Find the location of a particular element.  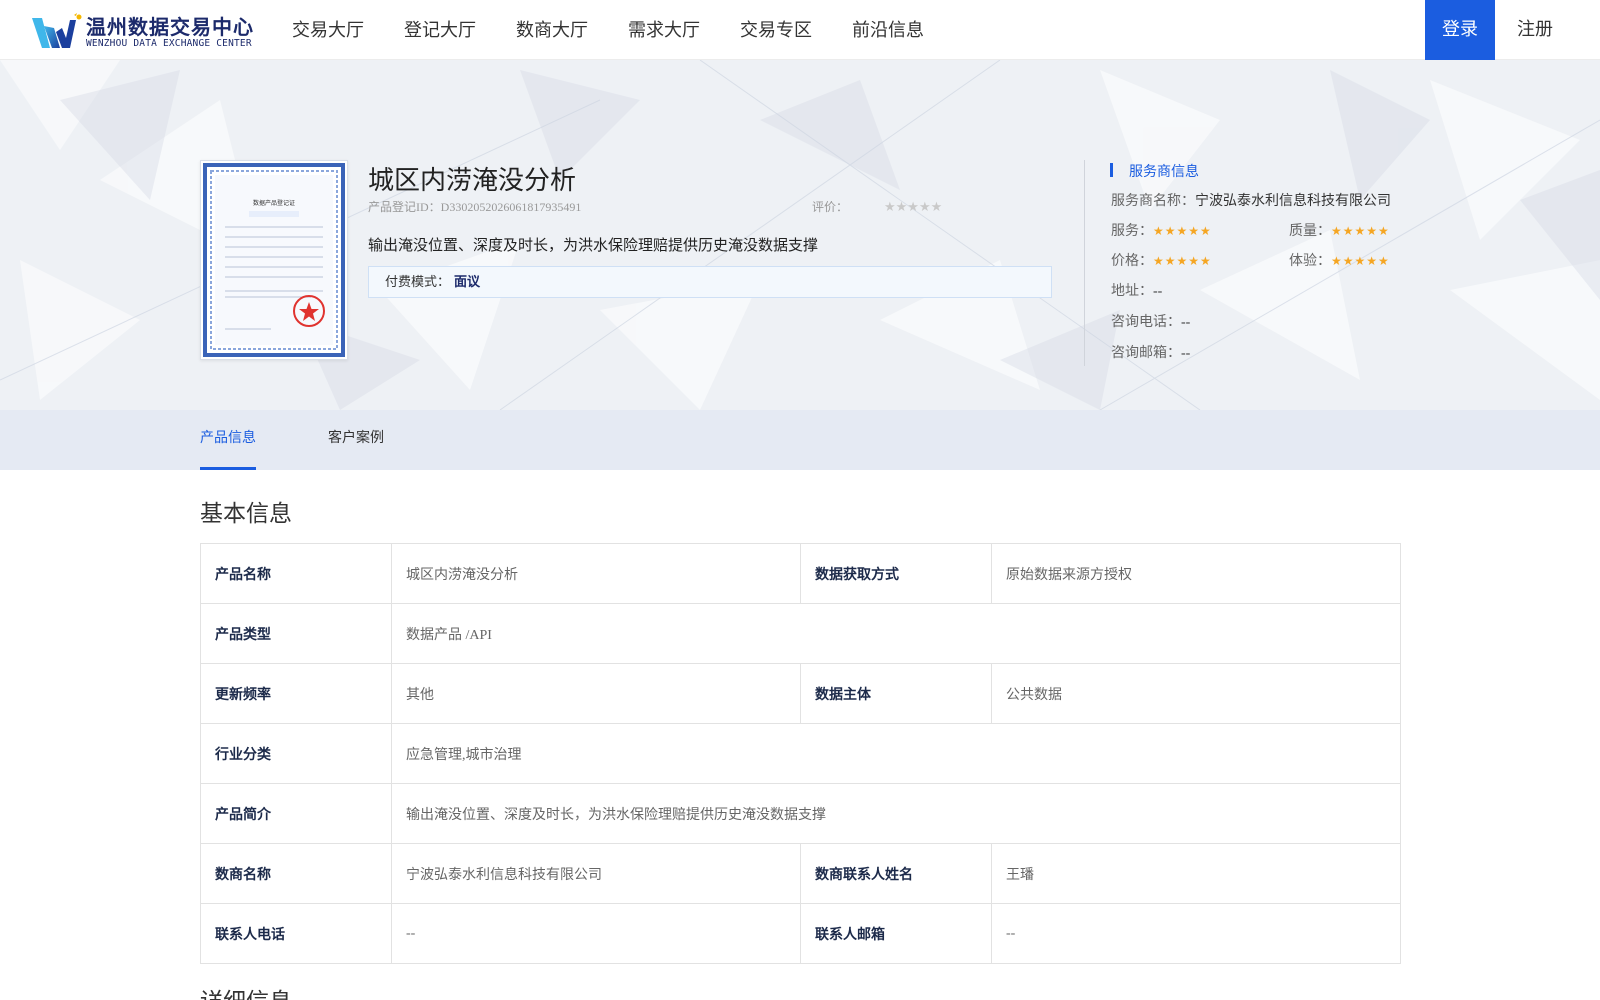

vendor-phone-value: -- is located at coordinates (1186, 322).